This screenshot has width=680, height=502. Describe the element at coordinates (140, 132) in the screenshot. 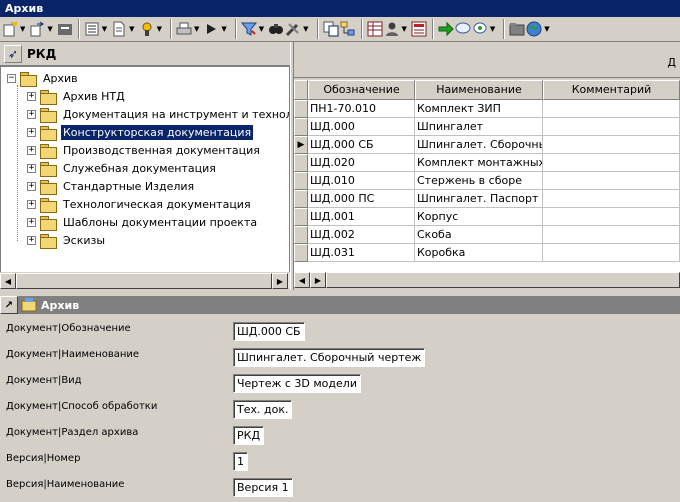

I see `tree-item-selected: + Конструкторская документация` at that location.